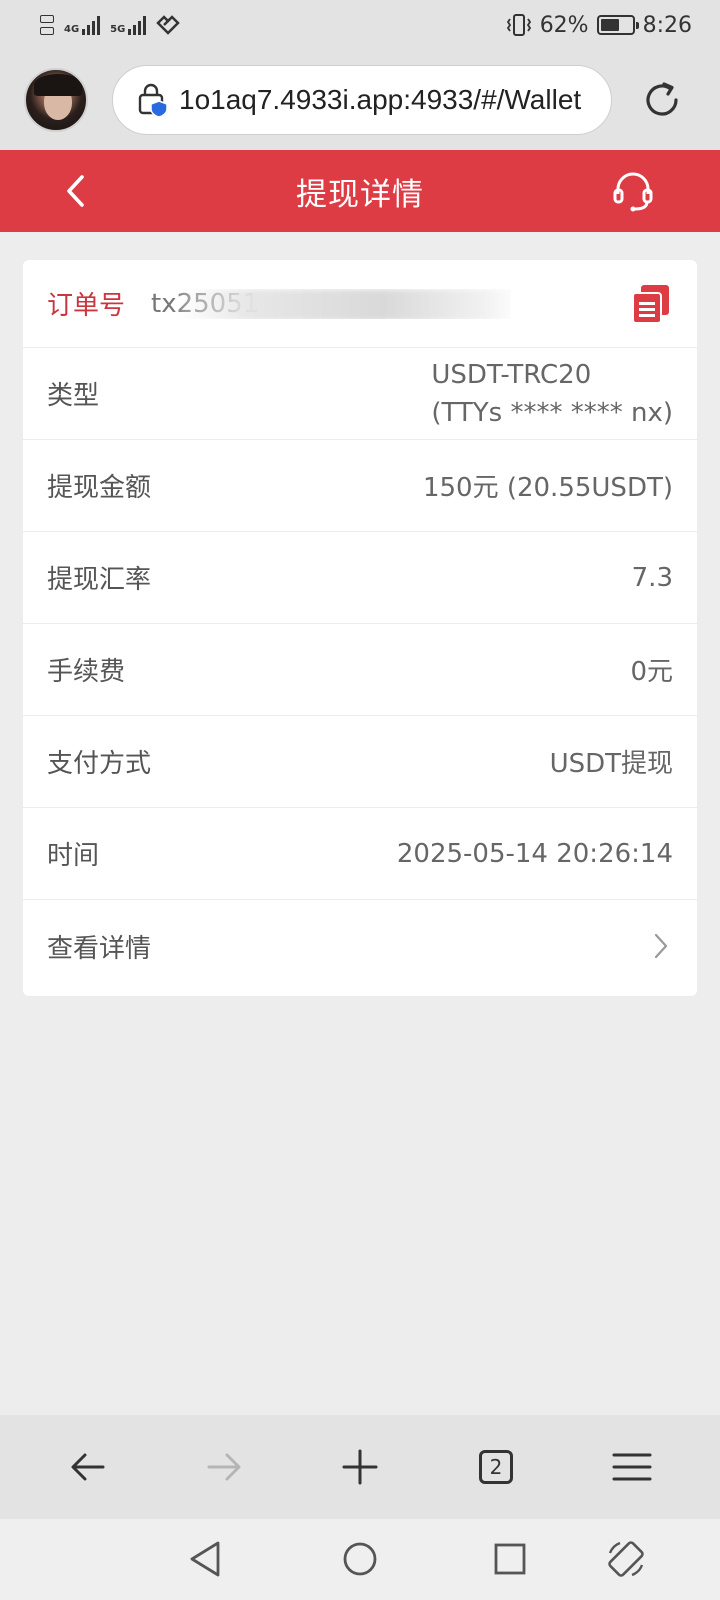  Describe the element at coordinates (617, 25) in the screenshot. I see `battery-icon` at that location.